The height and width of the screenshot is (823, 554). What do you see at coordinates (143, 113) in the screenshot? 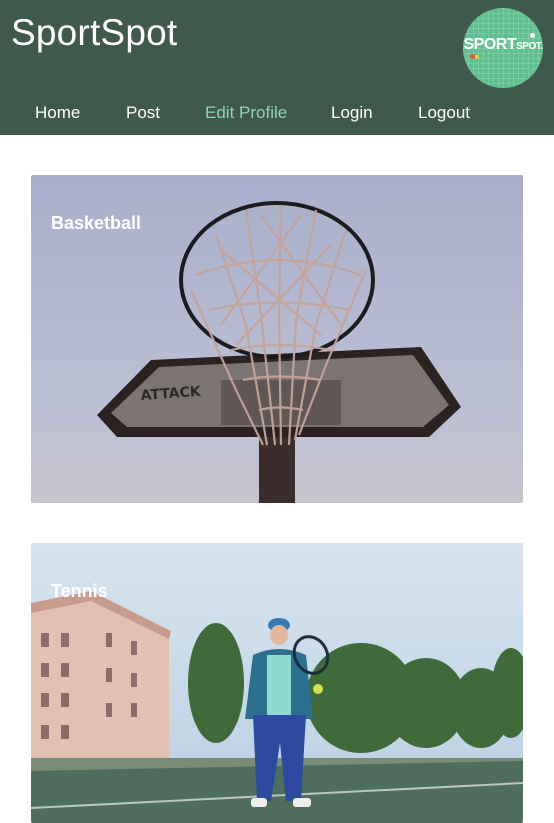
I see `nav-post: Post` at bounding box center [143, 113].